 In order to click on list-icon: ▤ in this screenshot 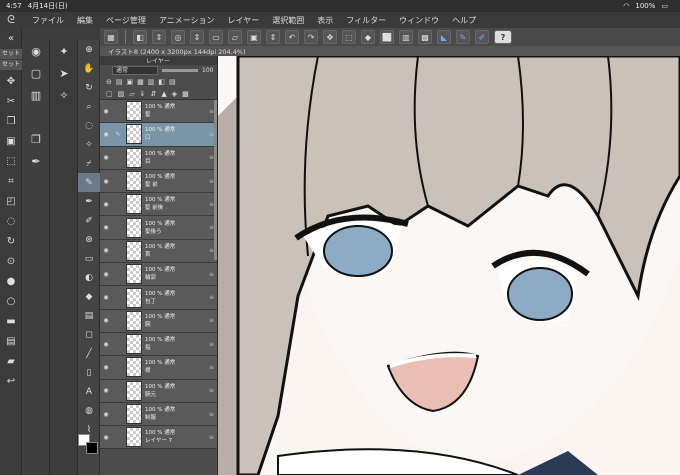, I will do `click(172, 82)`.